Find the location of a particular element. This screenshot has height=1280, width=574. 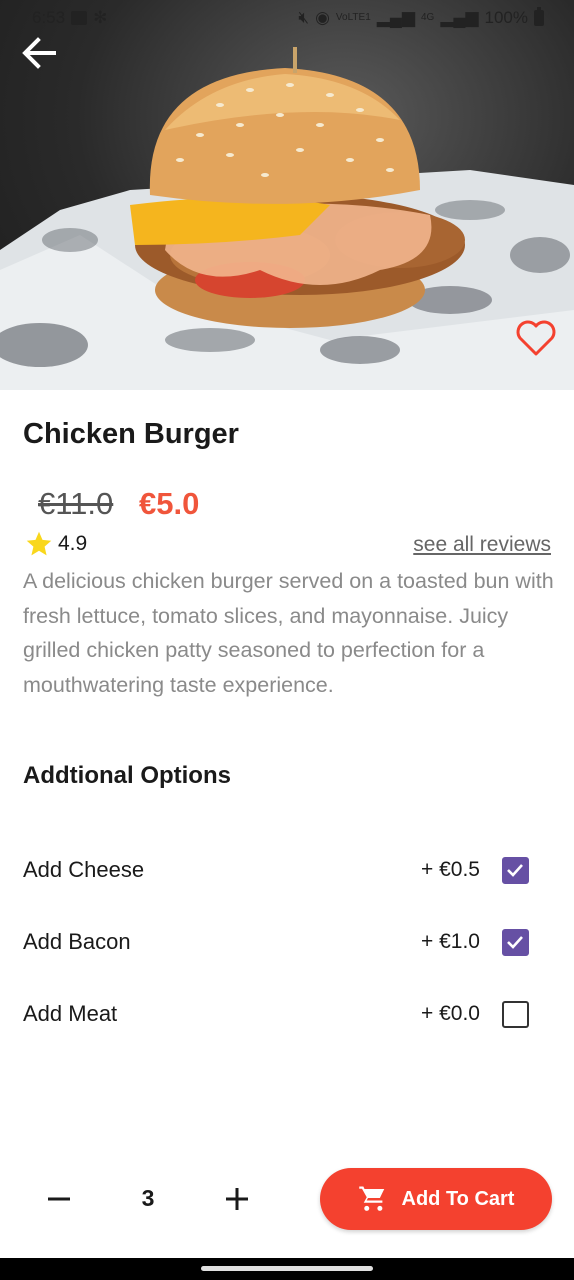

decrease-quantity-button is located at coordinates (59, 1199).